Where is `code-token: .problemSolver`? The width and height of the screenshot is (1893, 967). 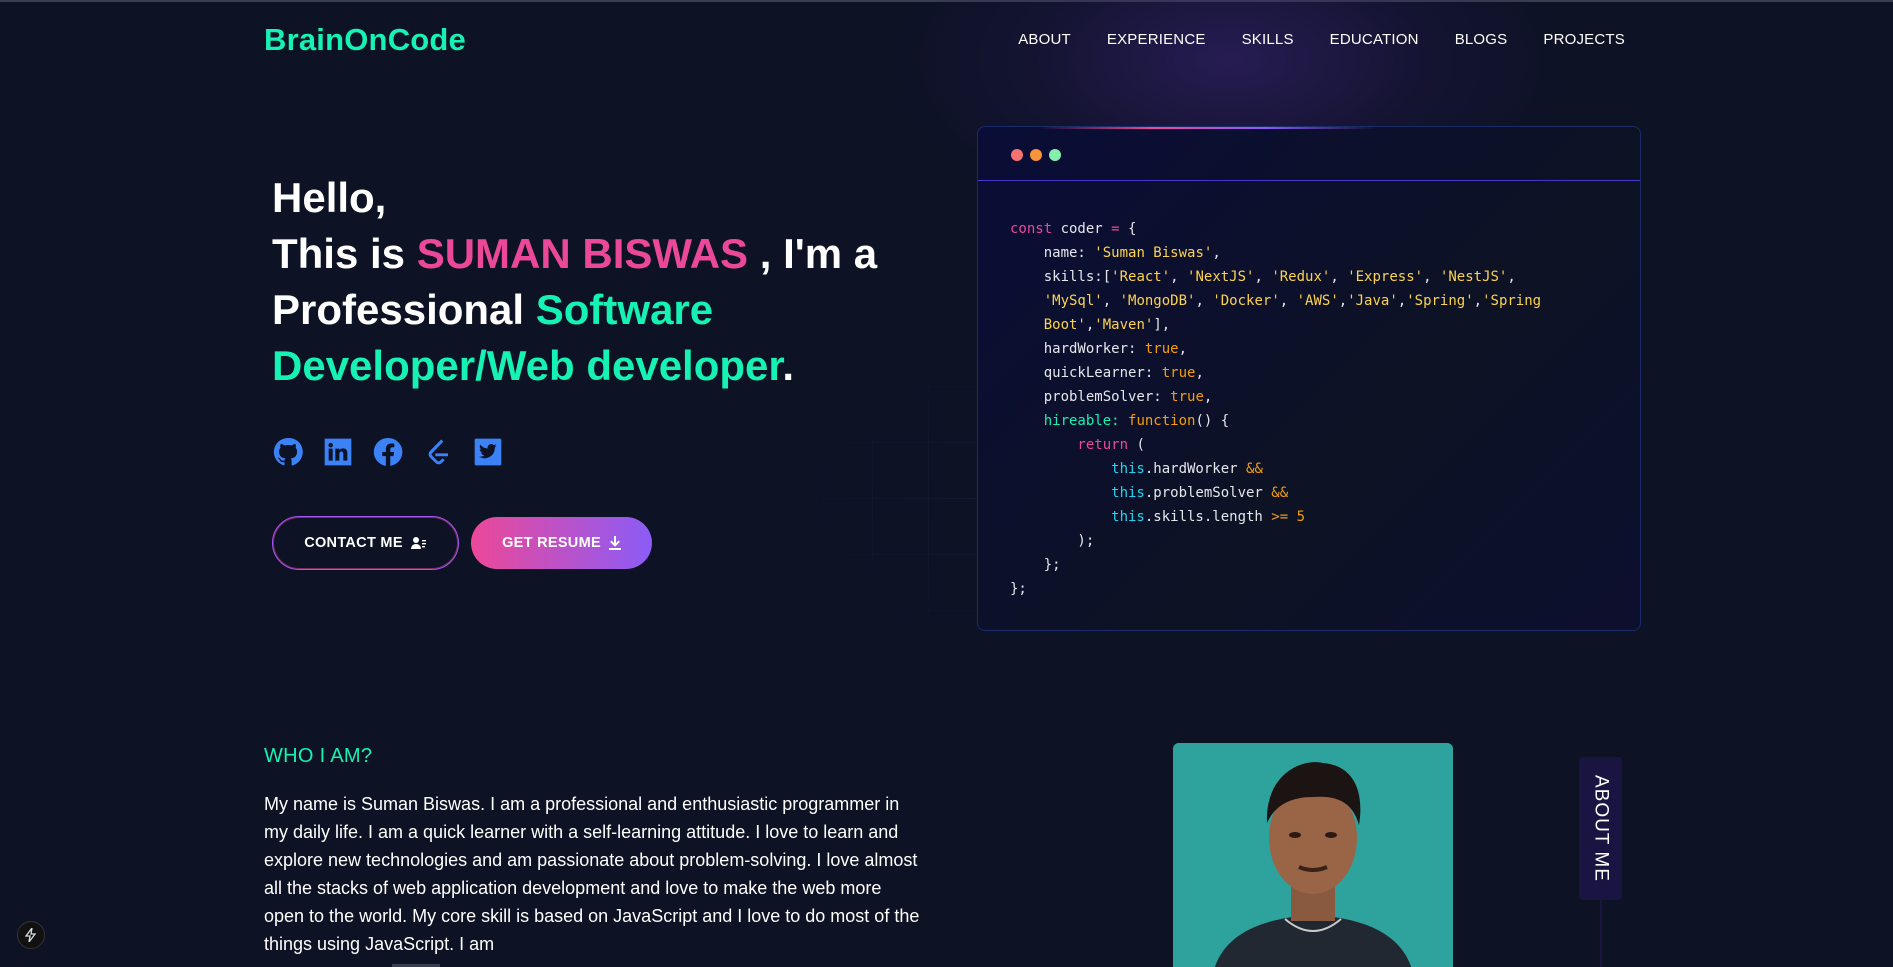
code-token: .problemSolver is located at coordinates (1208, 493).